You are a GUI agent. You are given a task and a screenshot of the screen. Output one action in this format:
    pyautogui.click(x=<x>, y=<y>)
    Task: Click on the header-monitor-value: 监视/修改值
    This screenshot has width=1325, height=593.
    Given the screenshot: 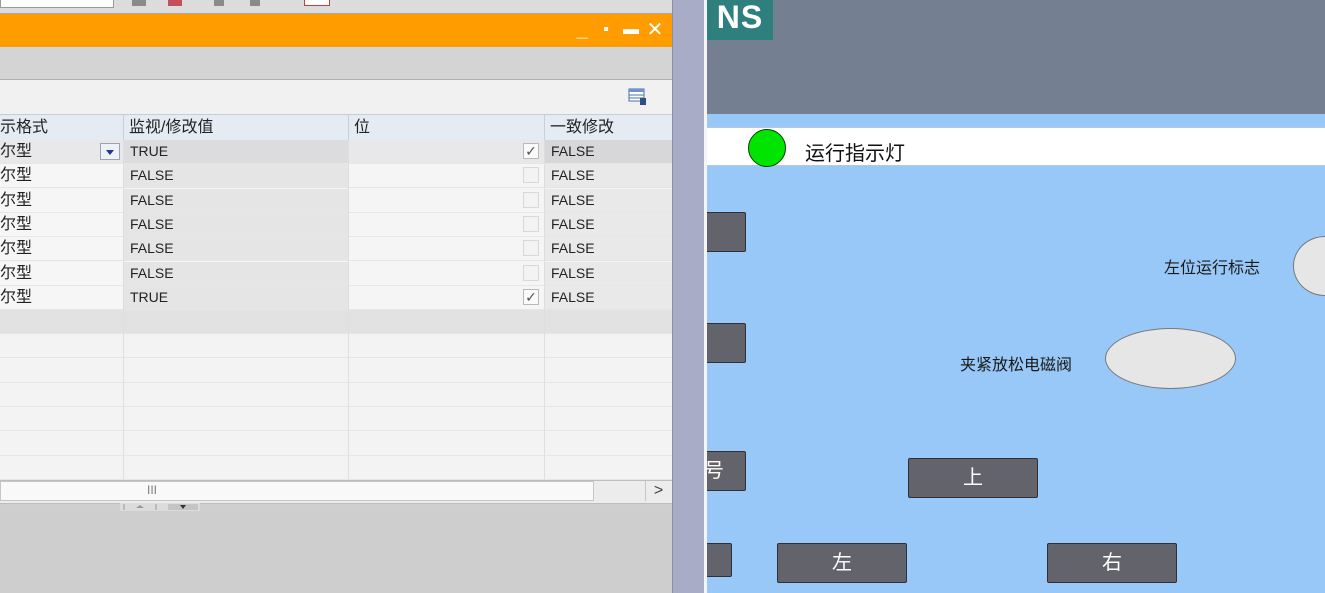 What is the action you would take?
    pyautogui.click(x=236, y=127)
    